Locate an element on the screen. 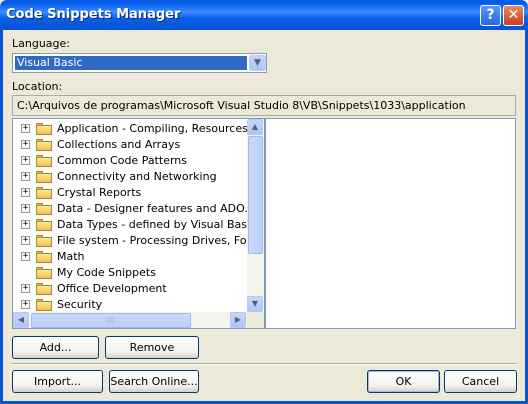 The height and width of the screenshot is (404, 528). tree-item: + Application - Compiling, Resources, and is located at coordinates (138, 129).